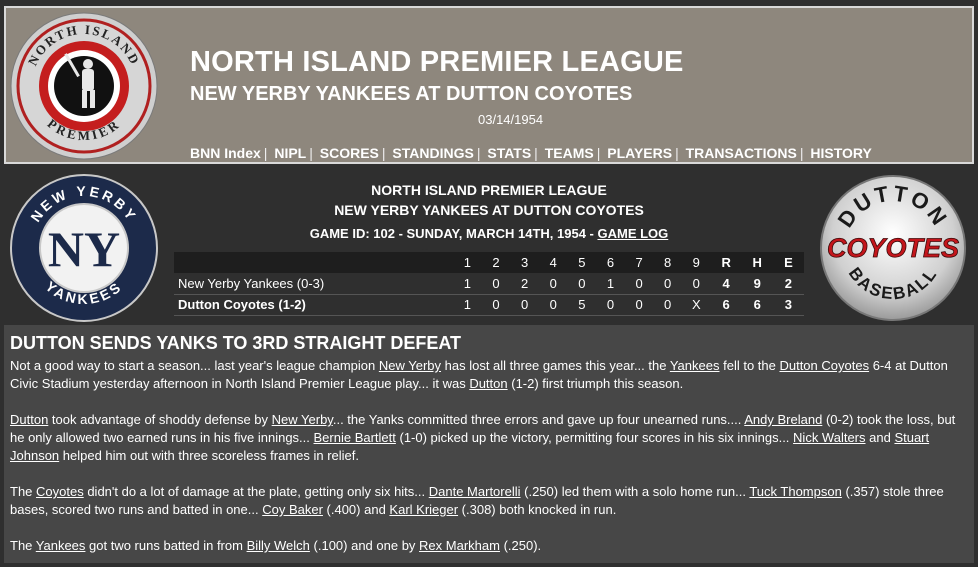 The height and width of the screenshot is (567, 978). What do you see at coordinates (595, 383) in the screenshot?
I see `article-text: (1-2) first triumph this season.` at bounding box center [595, 383].